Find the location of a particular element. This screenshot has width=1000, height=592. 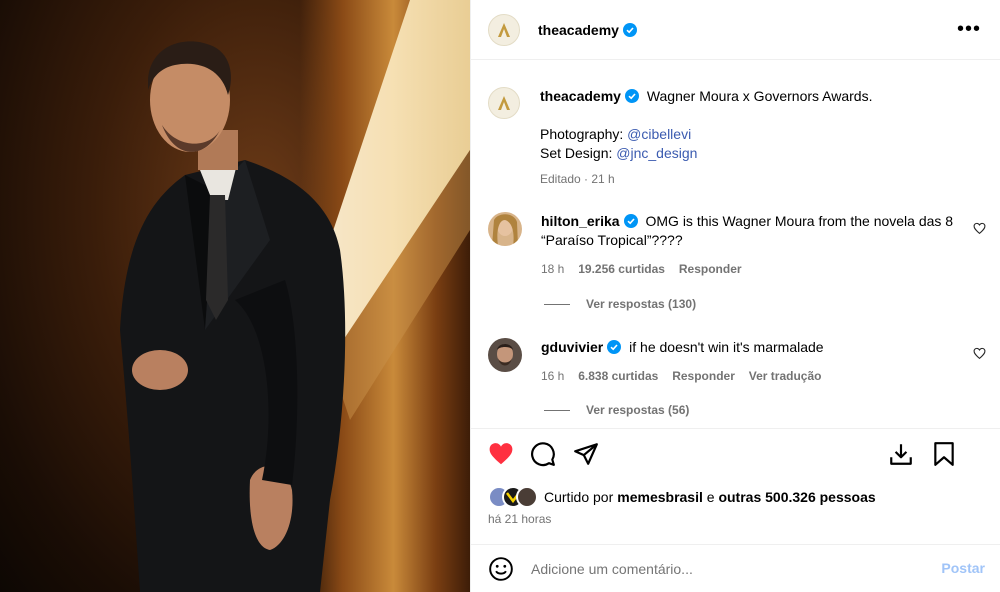

credit-photography-link: @cibellevi is located at coordinates (659, 134).